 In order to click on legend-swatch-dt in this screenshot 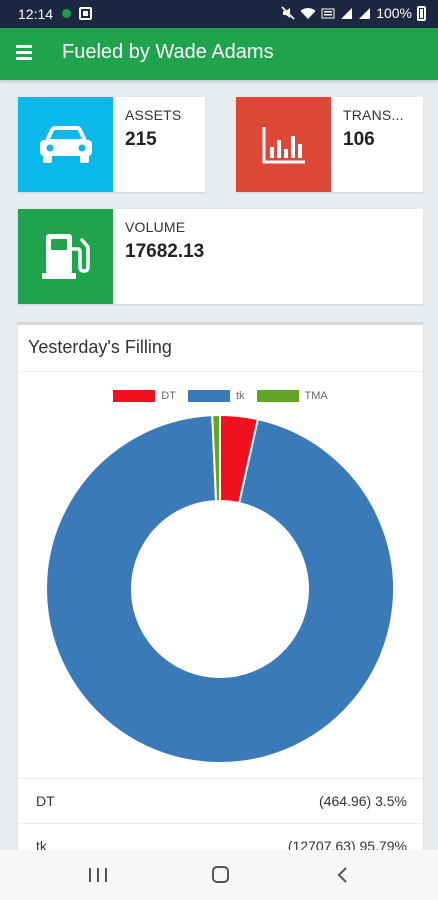, I will do `click(134, 396)`.